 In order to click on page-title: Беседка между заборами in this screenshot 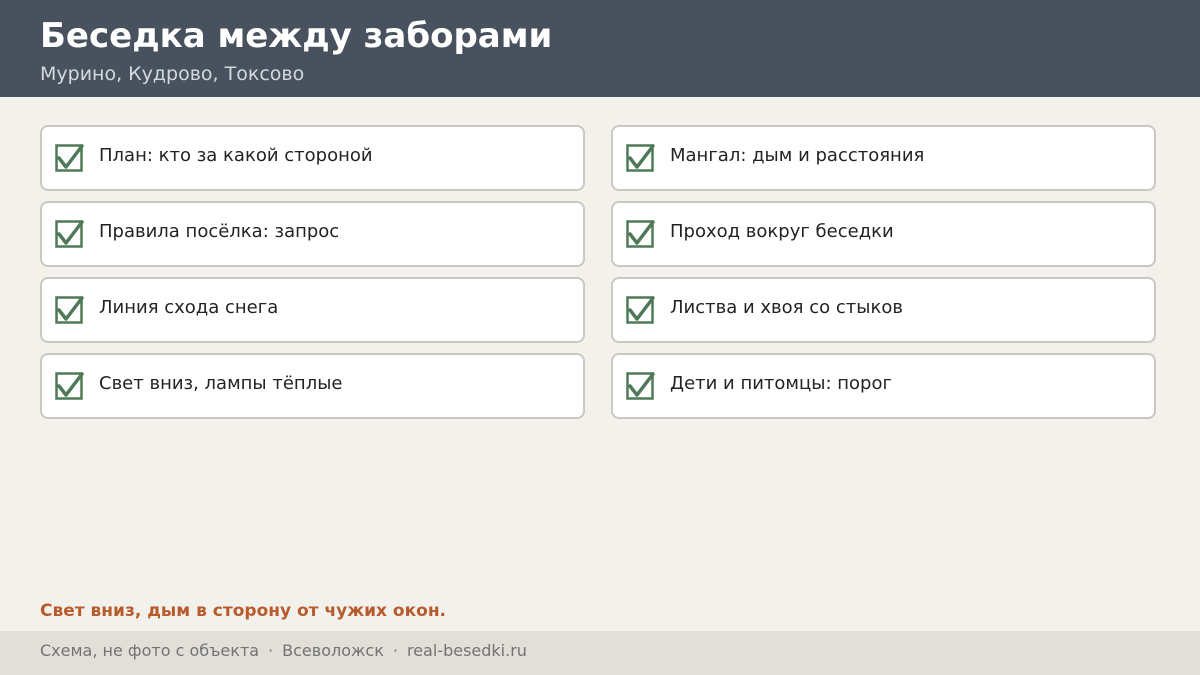, I will do `click(296, 36)`.